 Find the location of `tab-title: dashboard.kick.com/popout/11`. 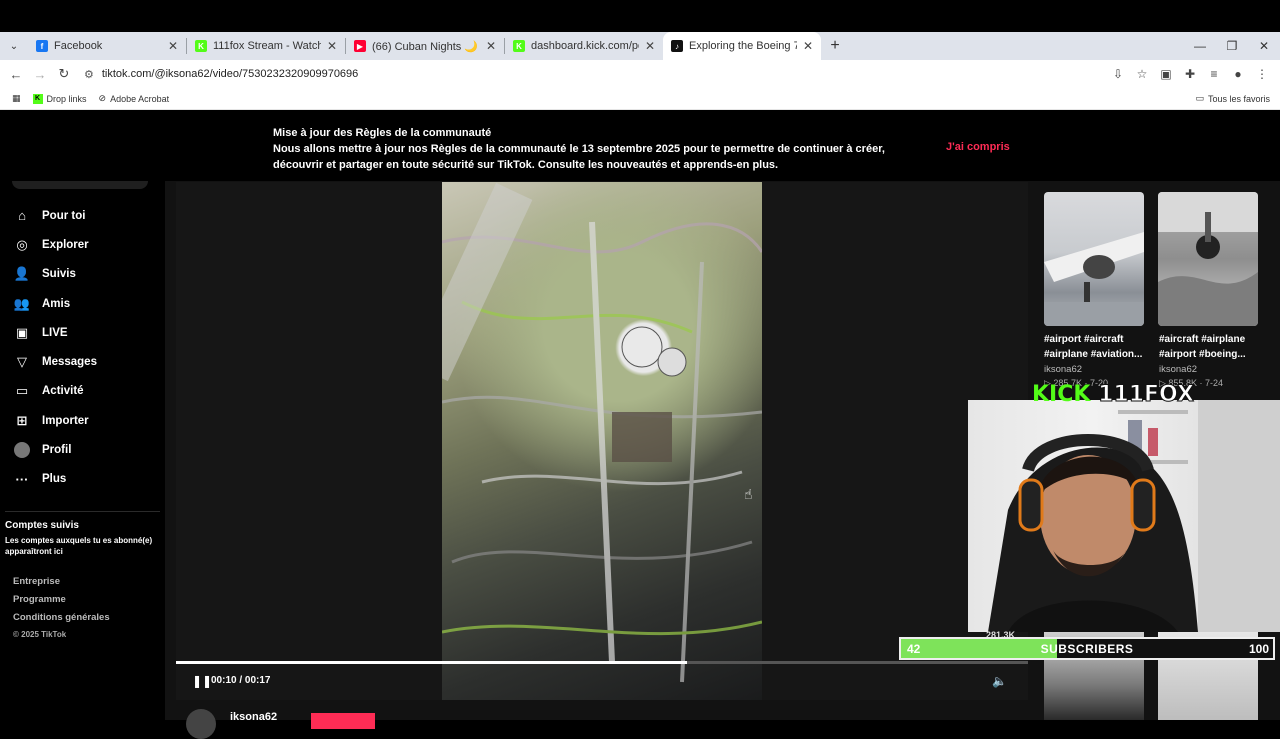

tab-title: dashboard.kick.com/popout/11 is located at coordinates (585, 46).